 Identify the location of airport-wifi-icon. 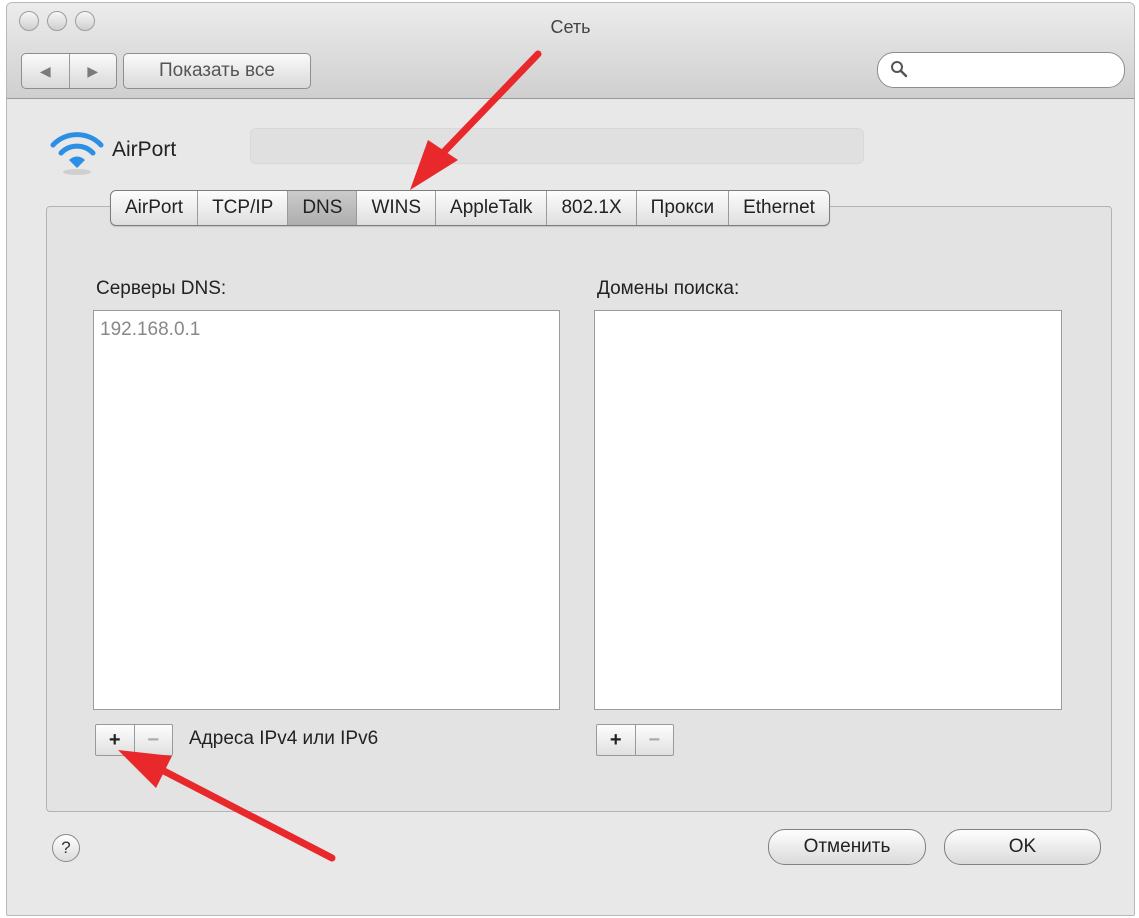
(77, 153).